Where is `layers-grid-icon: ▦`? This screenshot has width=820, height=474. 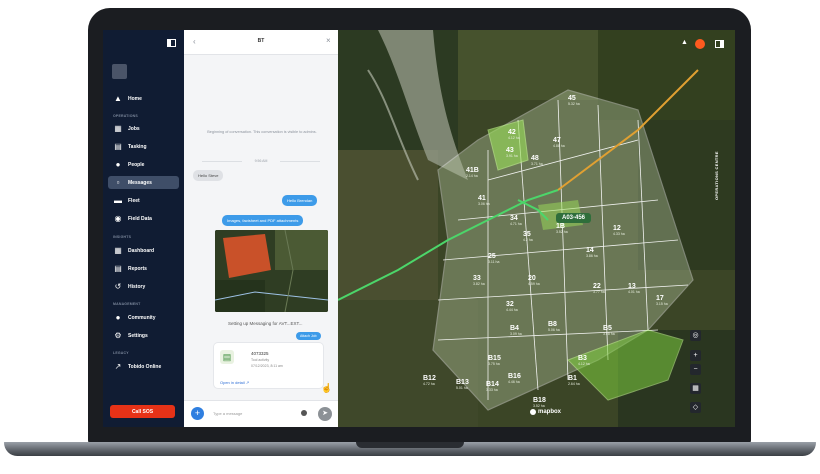 layers-grid-icon: ▦ is located at coordinates (695, 388).